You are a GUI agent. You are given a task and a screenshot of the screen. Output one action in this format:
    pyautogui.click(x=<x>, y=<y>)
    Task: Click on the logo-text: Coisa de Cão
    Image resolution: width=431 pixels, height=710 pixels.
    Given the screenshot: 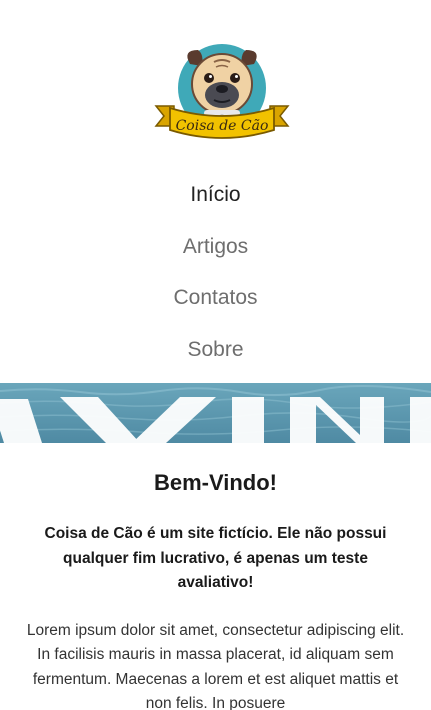 What is the action you would take?
    pyautogui.click(x=222, y=126)
    